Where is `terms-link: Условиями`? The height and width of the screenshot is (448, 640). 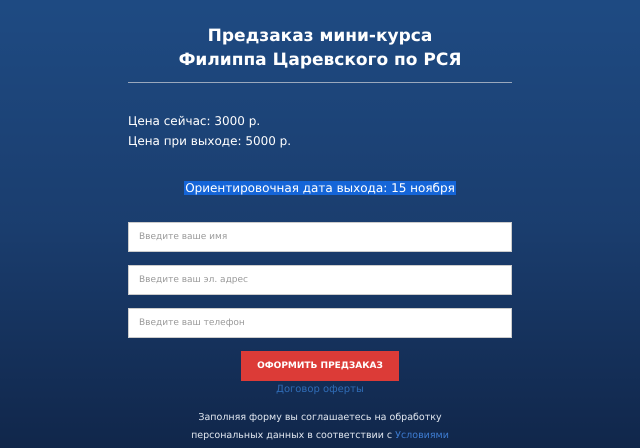 terms-link: Условиями is located at coordinates (422, 435).